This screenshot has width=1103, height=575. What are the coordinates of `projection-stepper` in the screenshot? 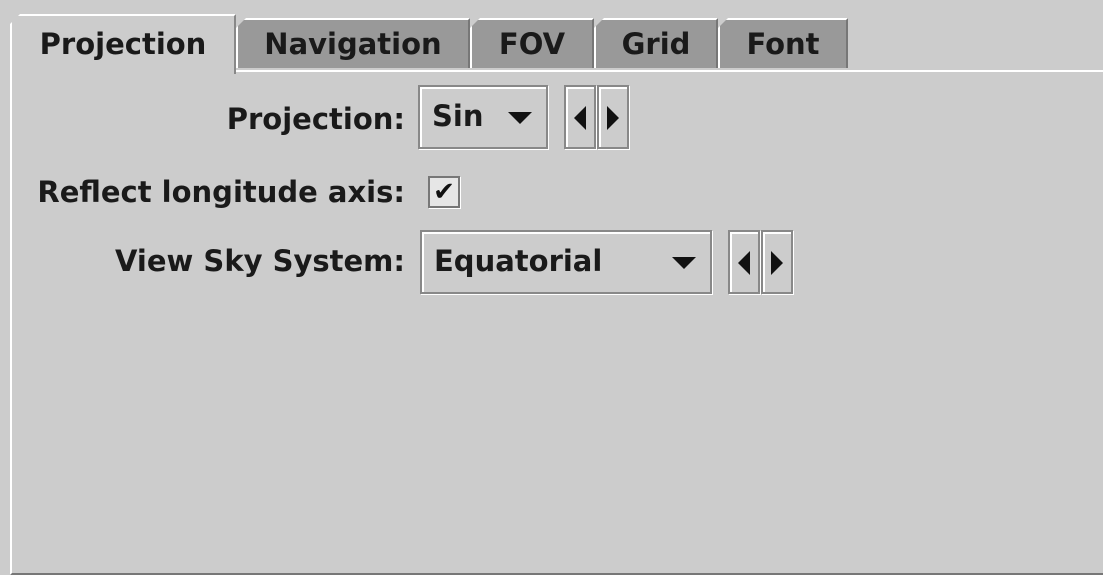 It's located at (597, 117).